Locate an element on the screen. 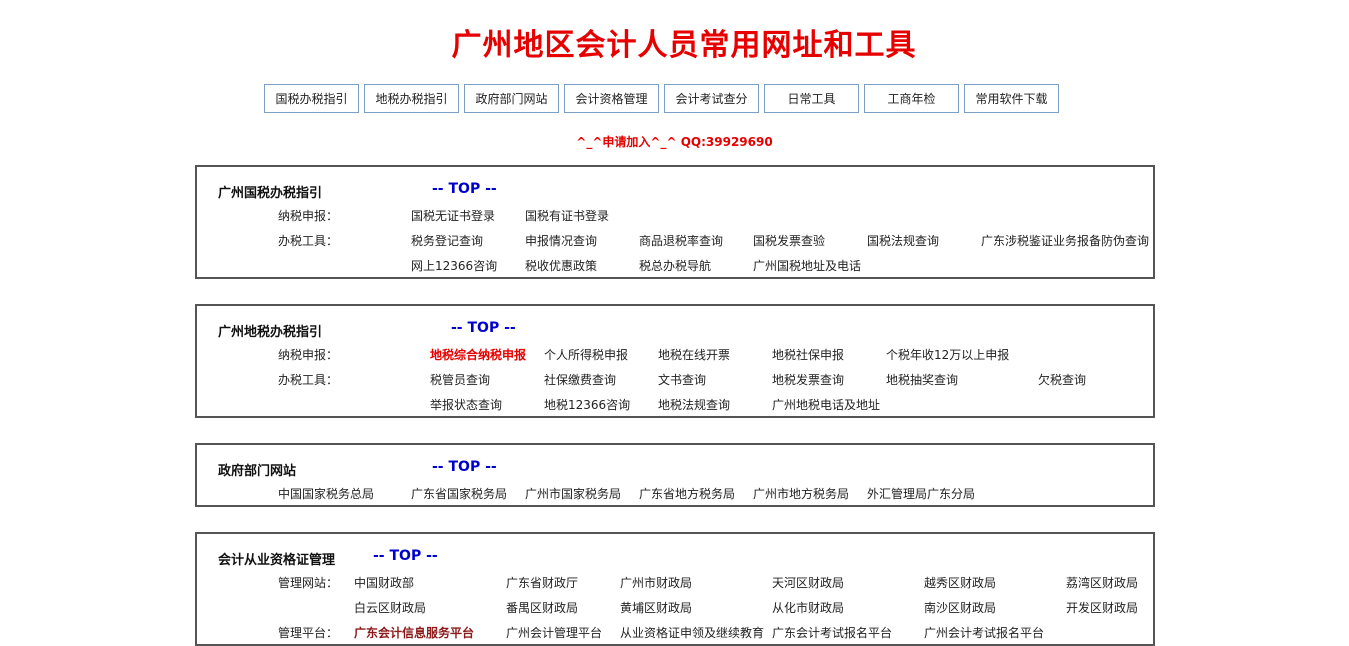  link-item: 地税综合纳税申报 is located at coordinates (478, 354).